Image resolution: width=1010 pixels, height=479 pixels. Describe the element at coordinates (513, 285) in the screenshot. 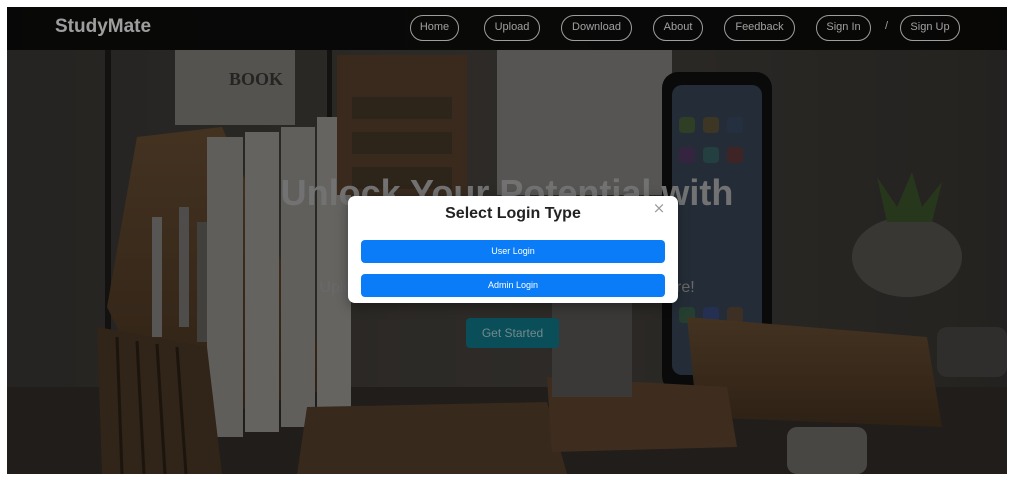

I see `admin-login-button: Admin Login` at that location.